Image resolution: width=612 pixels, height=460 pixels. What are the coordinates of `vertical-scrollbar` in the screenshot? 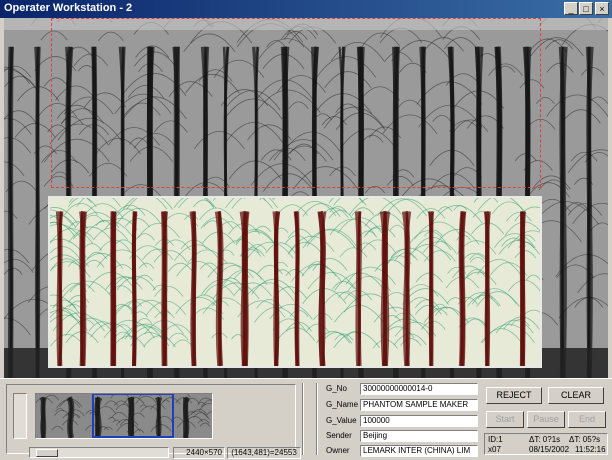 It's located at (20, 416).